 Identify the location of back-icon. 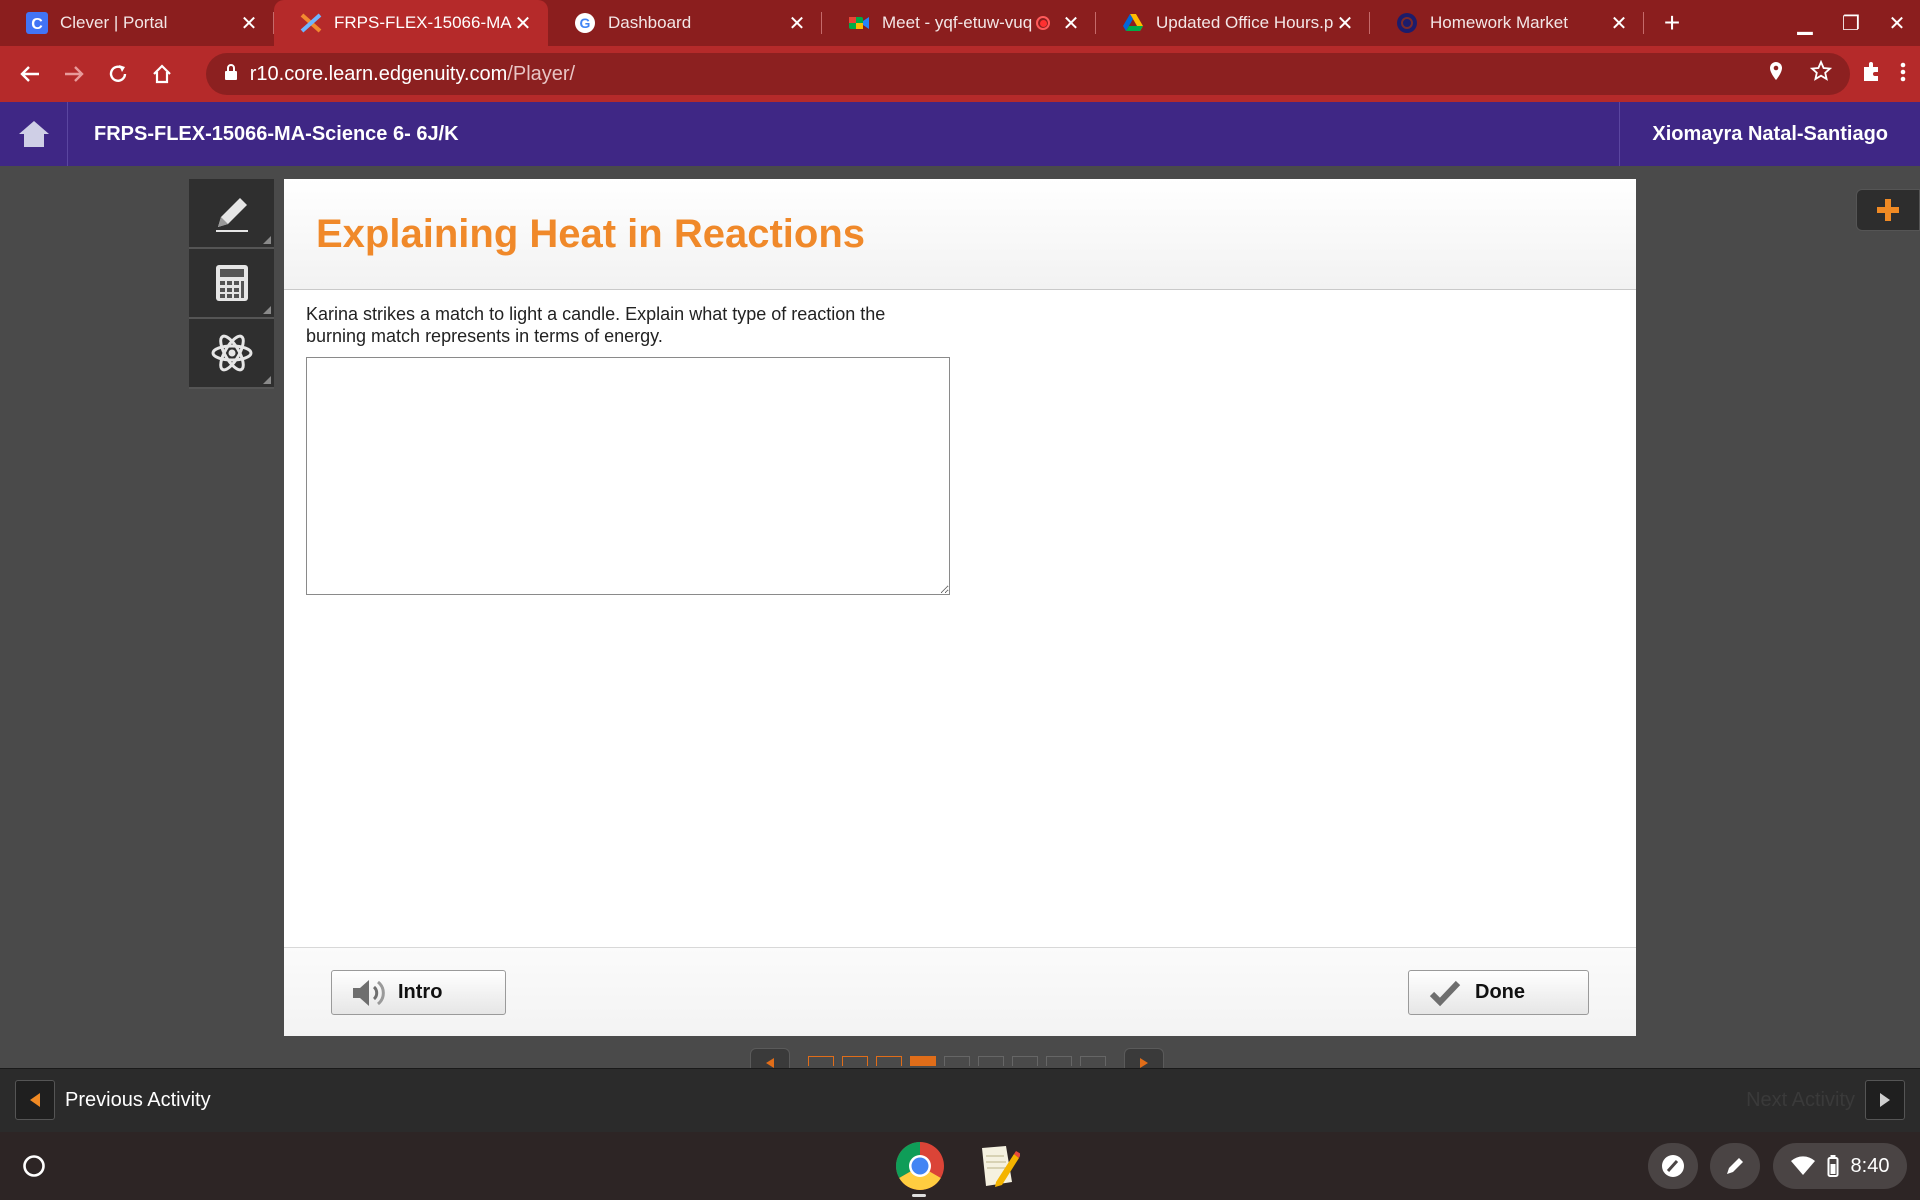
(30, 74).